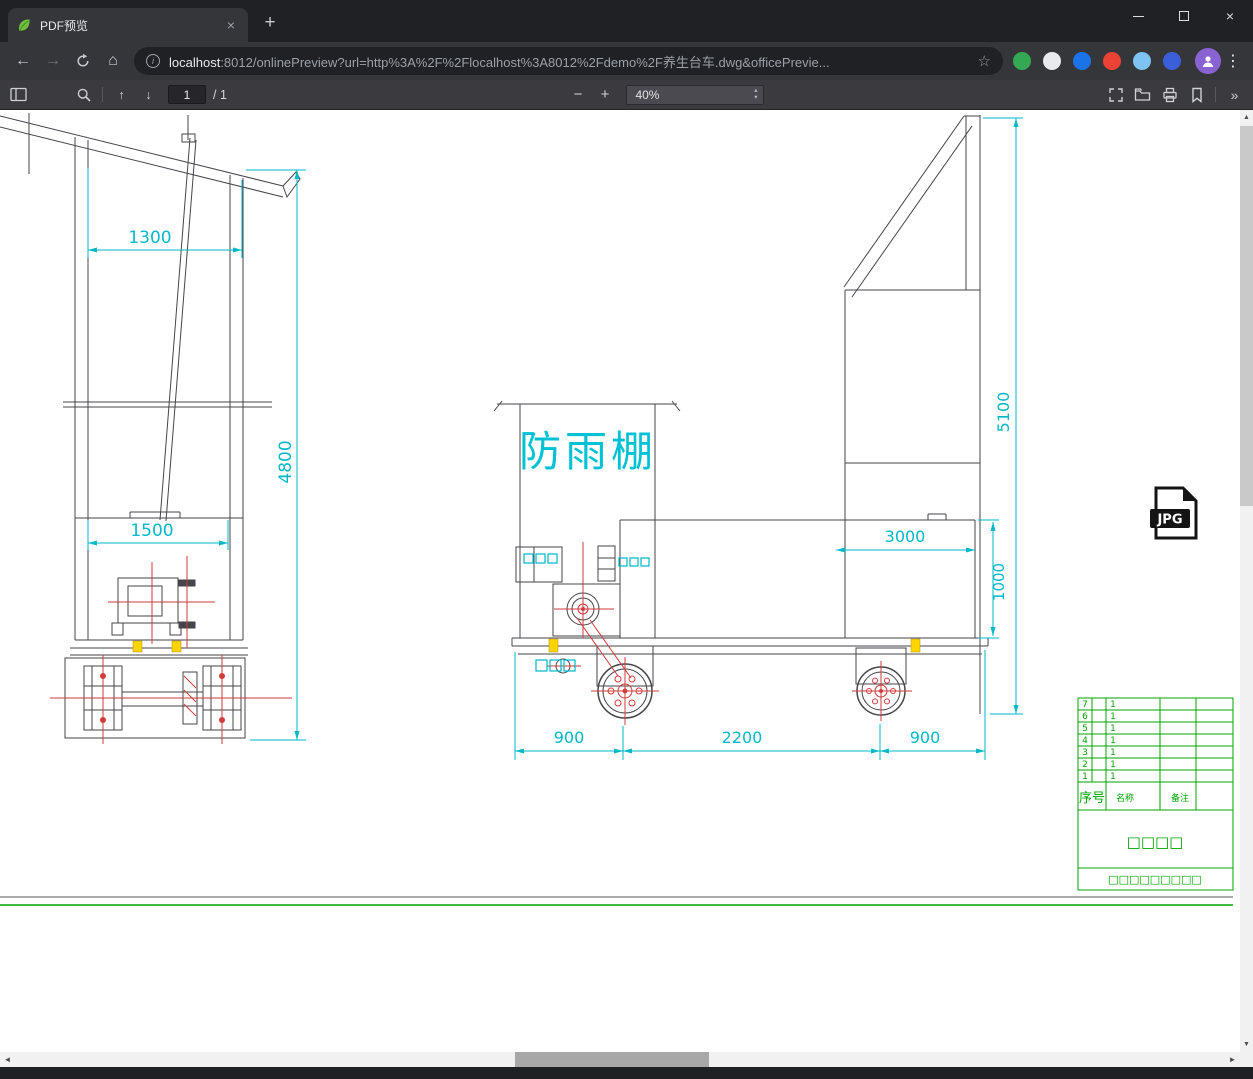 This screenshot has width=1253, height=1079. What do you see at coordinates (121, 95) in the screenshot?
I see `previous-page-button: ↑` at bounding box center [121, 95].